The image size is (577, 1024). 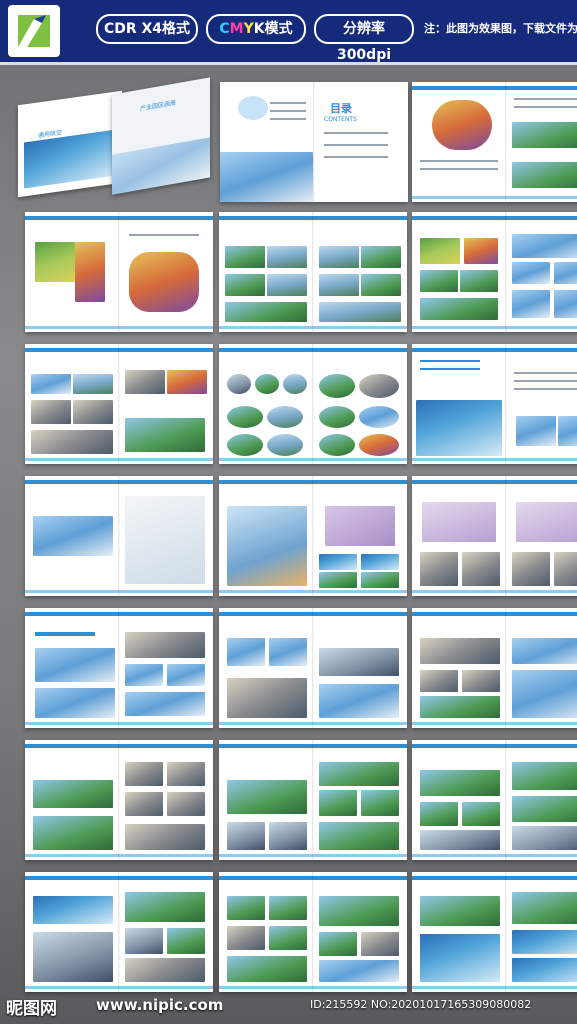 What do you see at coordinates (421, 1004) in the screenshot?
I see `image-id: ID:215592 NO:20201017165309080082` at bounding box center [421, 1004].